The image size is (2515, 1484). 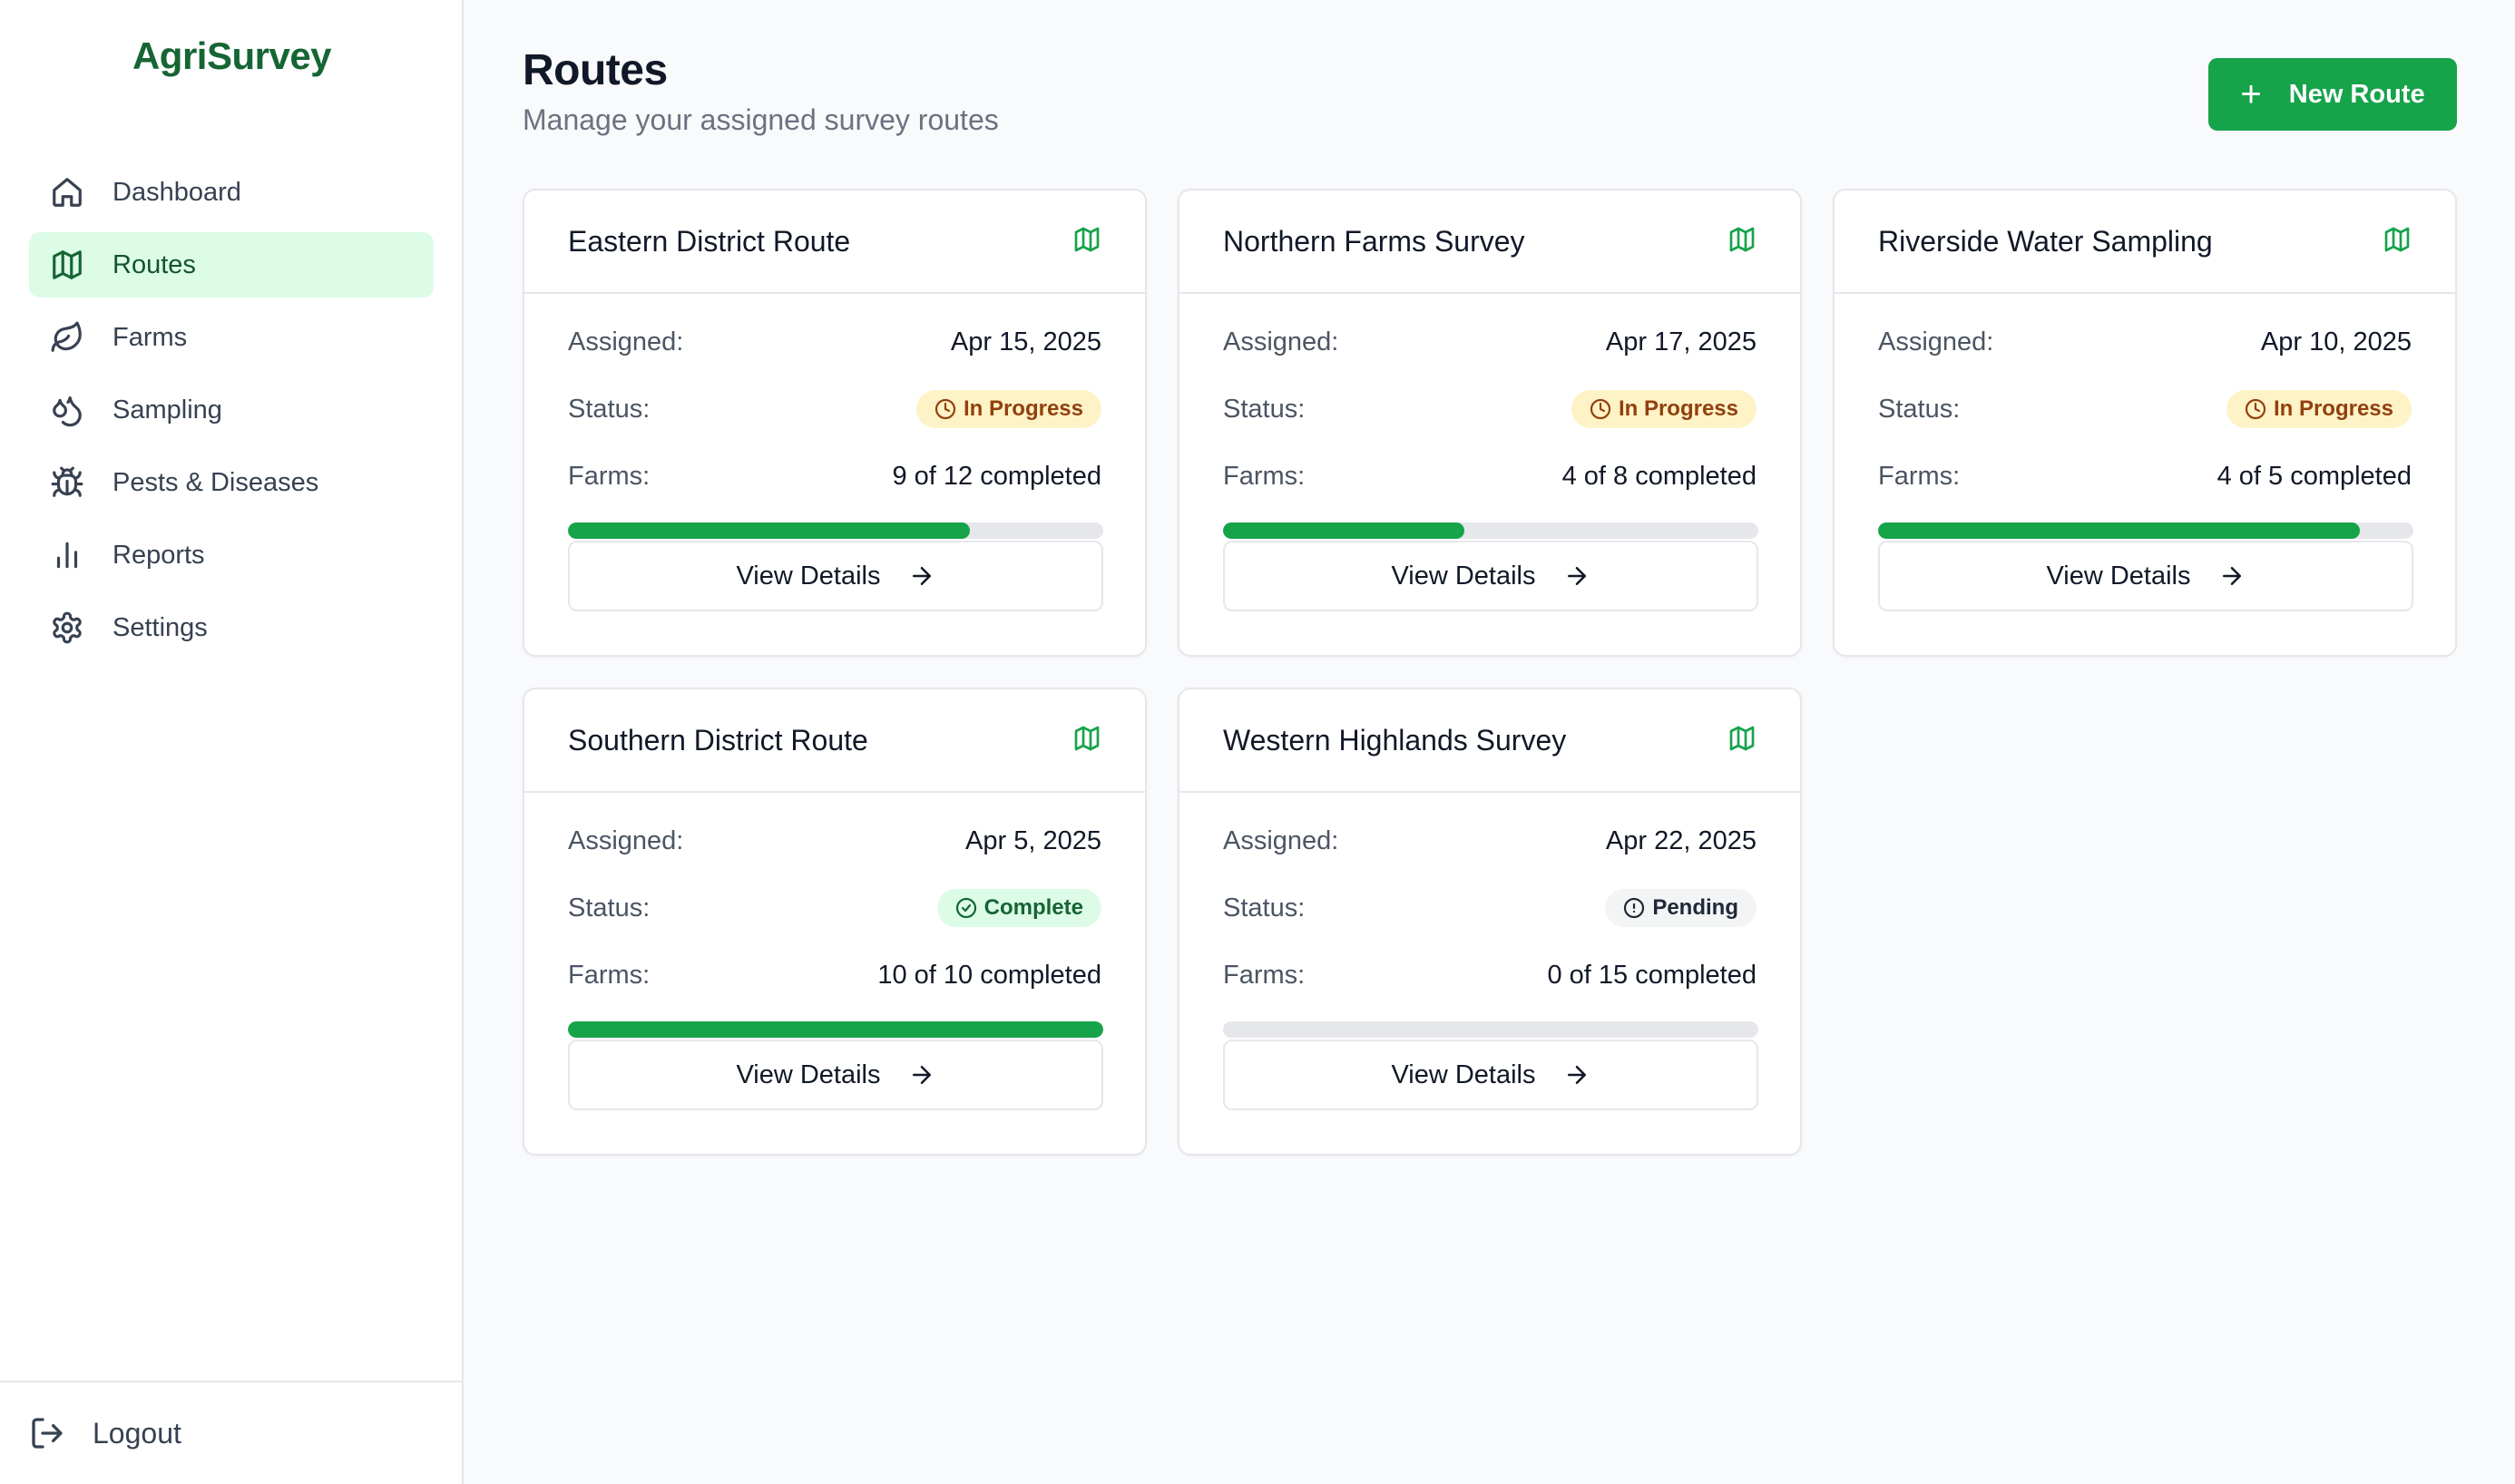 What do you see at coordinates (595, 70) in the screenshot?
I see `page-title: Routes` at bounding box center [595, 70].